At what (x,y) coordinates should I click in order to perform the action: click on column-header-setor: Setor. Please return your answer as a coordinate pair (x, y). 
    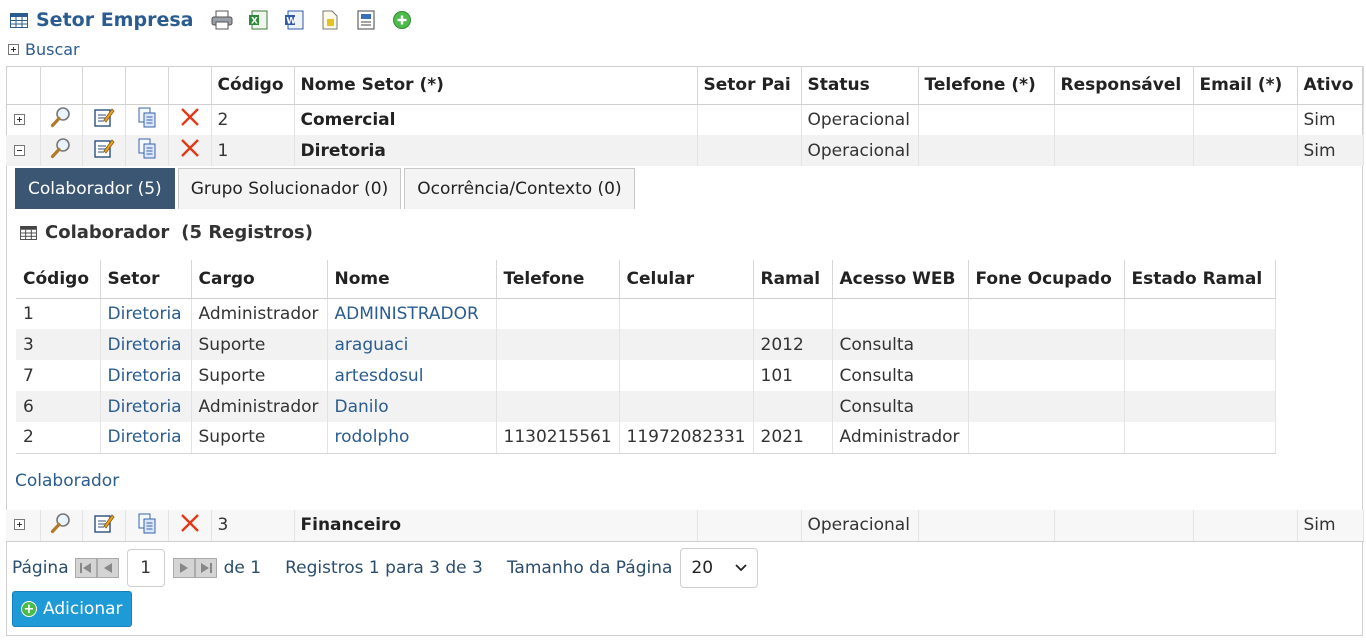
    Looking at the image, I should click on (146, 279).